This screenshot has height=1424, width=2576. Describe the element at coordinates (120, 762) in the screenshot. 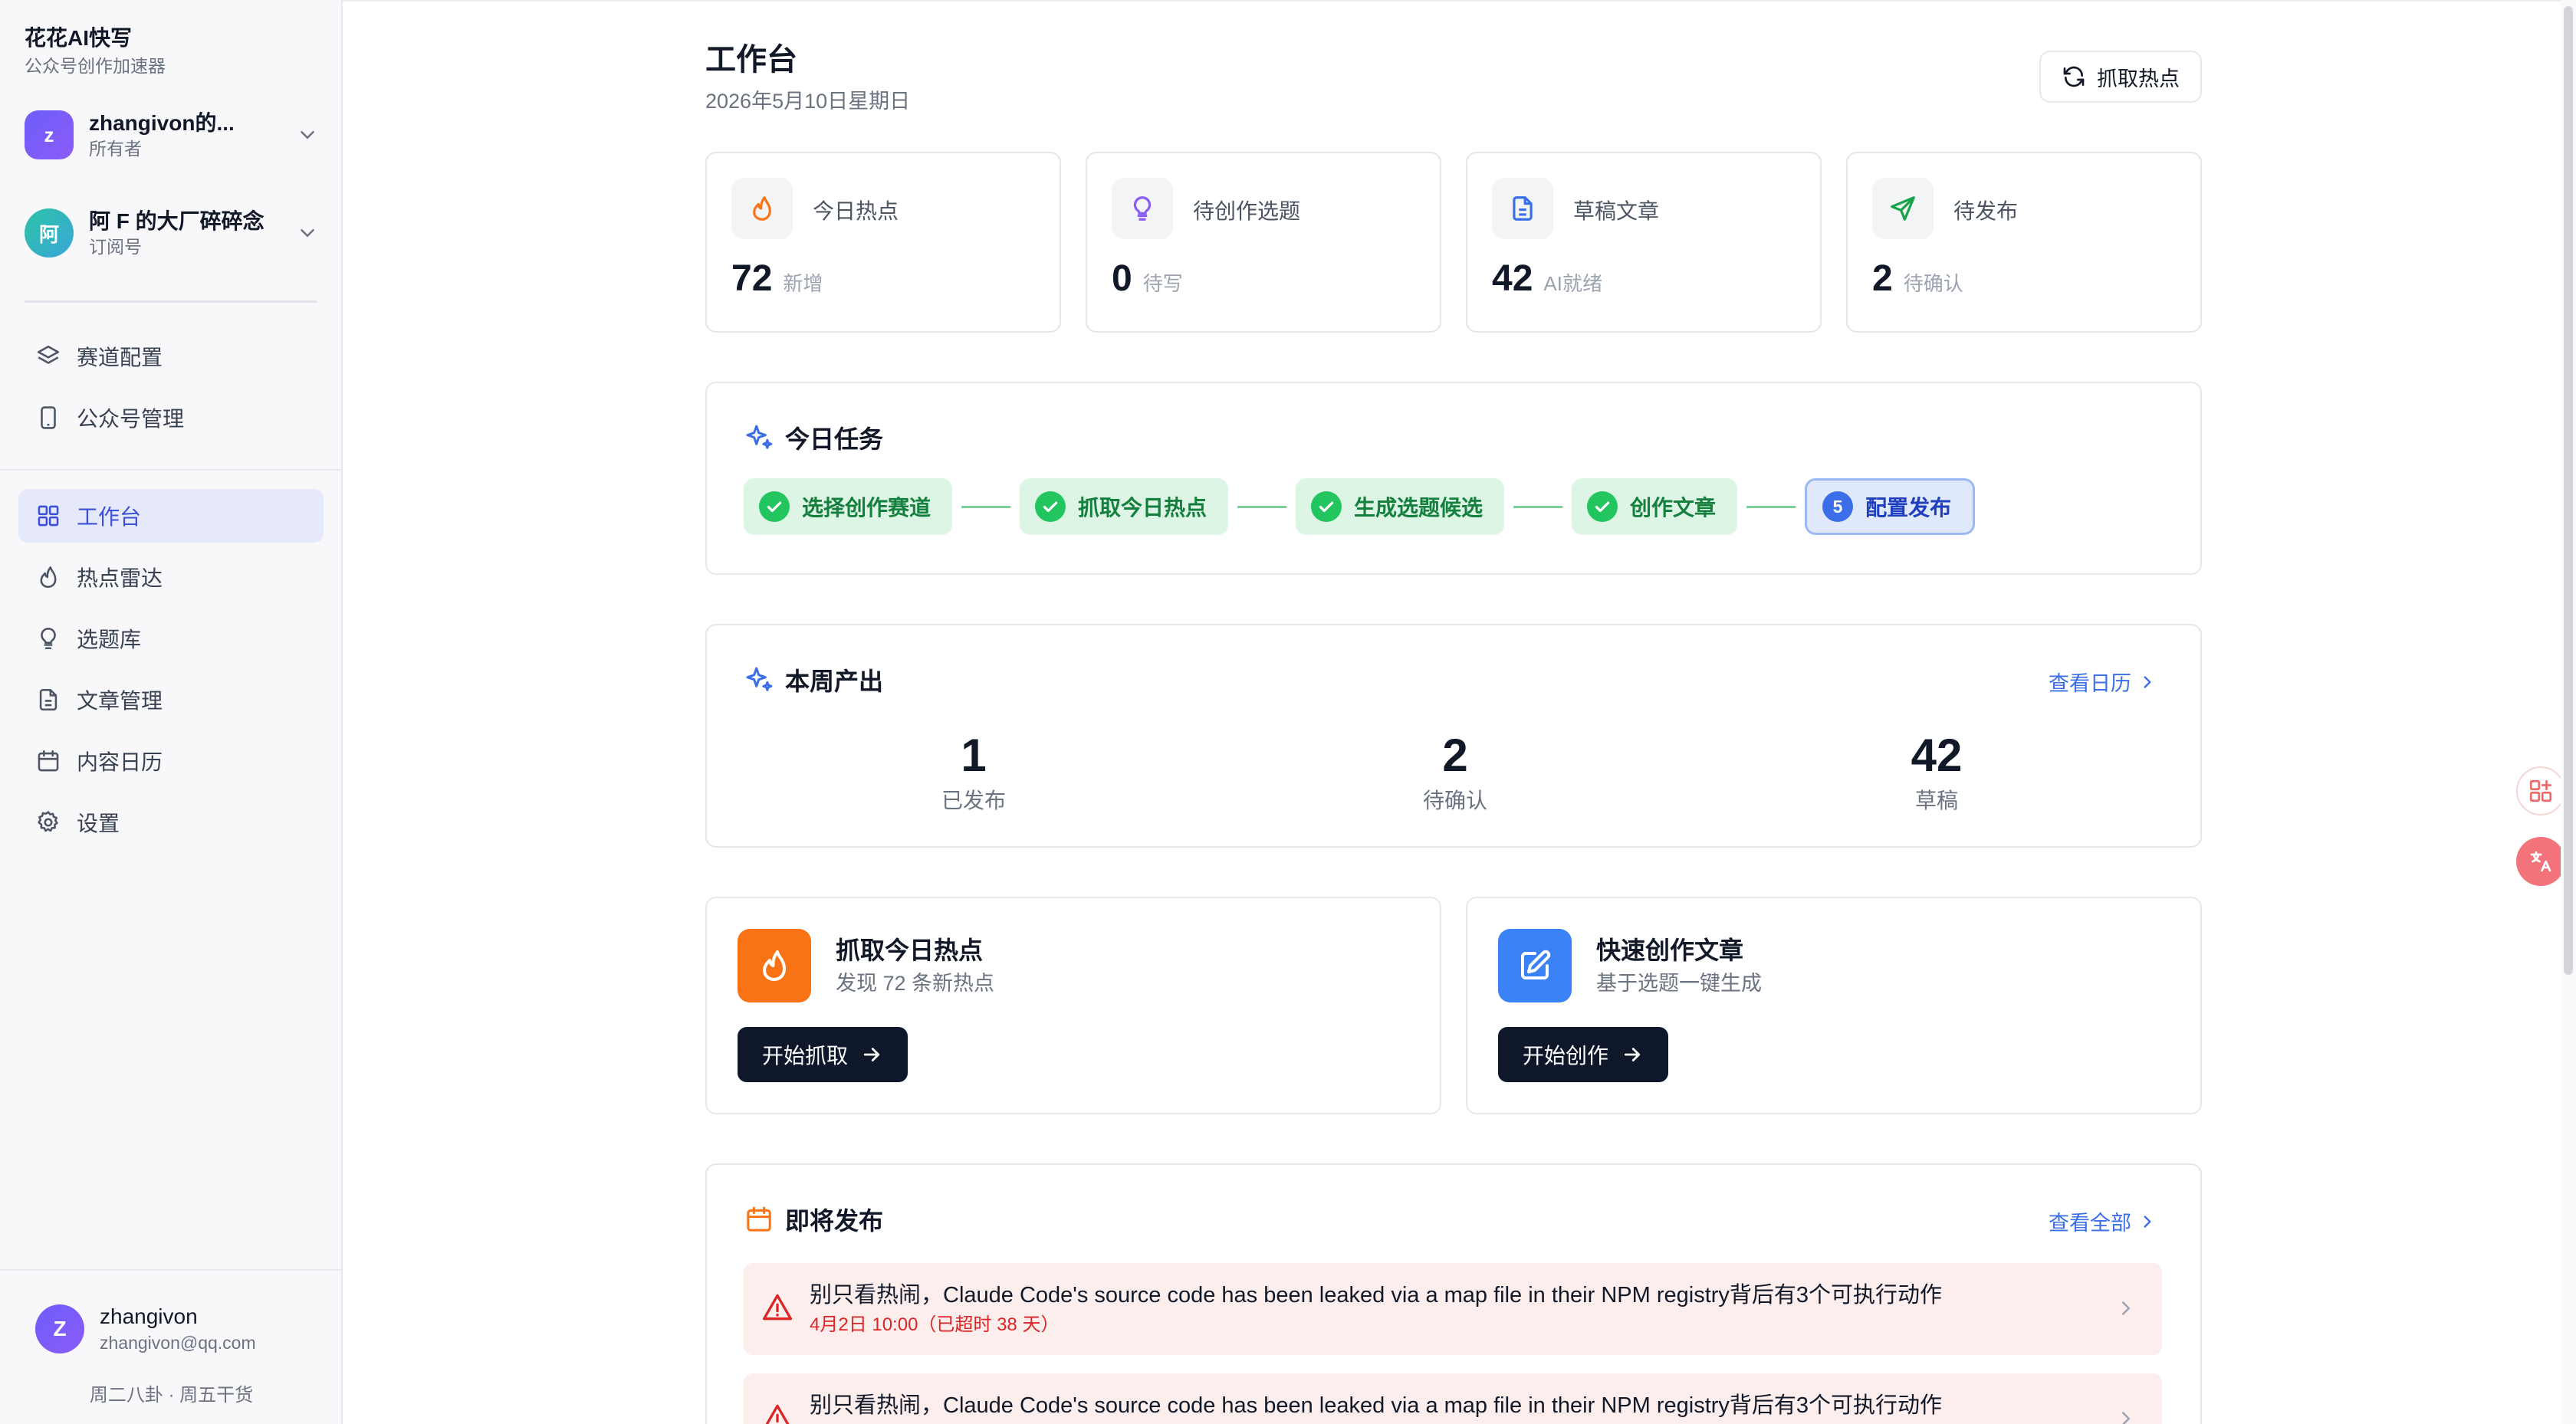

I see `nav-label: 内容日历` at that location.